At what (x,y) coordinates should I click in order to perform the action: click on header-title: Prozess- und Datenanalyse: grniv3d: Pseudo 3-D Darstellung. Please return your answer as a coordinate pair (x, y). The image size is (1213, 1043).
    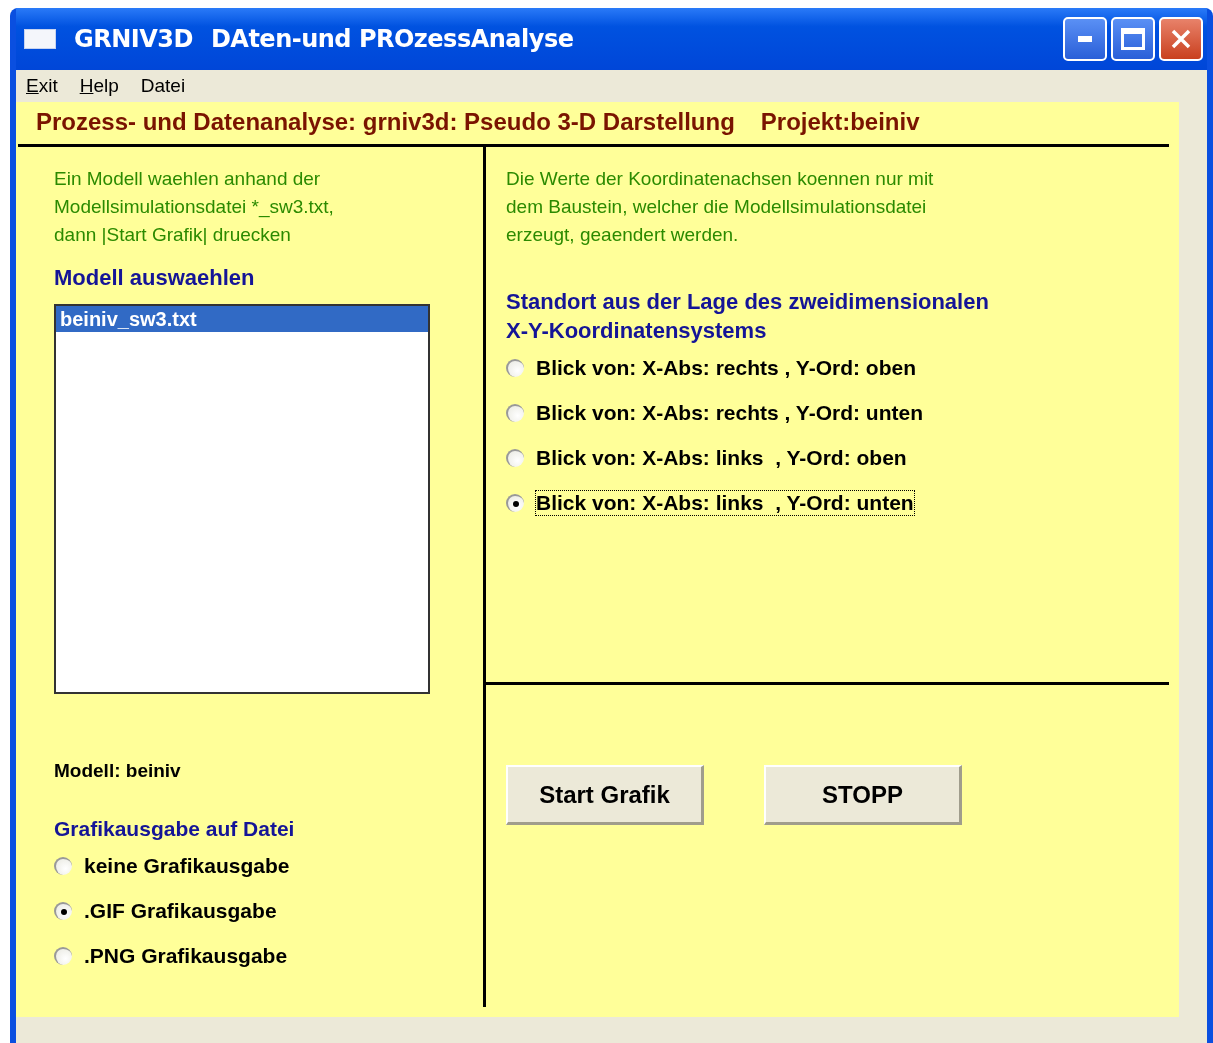
    Looking at the image, I should click on (385, 122).